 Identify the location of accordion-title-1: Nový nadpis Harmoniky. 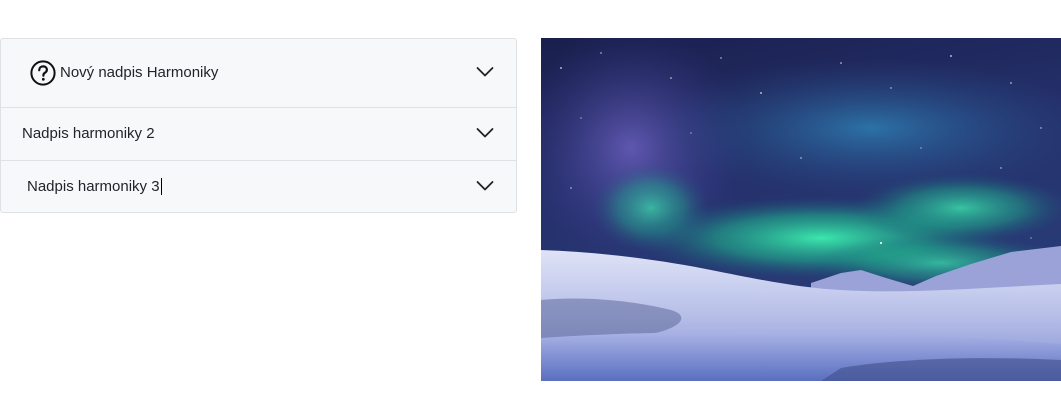
(139, 72).